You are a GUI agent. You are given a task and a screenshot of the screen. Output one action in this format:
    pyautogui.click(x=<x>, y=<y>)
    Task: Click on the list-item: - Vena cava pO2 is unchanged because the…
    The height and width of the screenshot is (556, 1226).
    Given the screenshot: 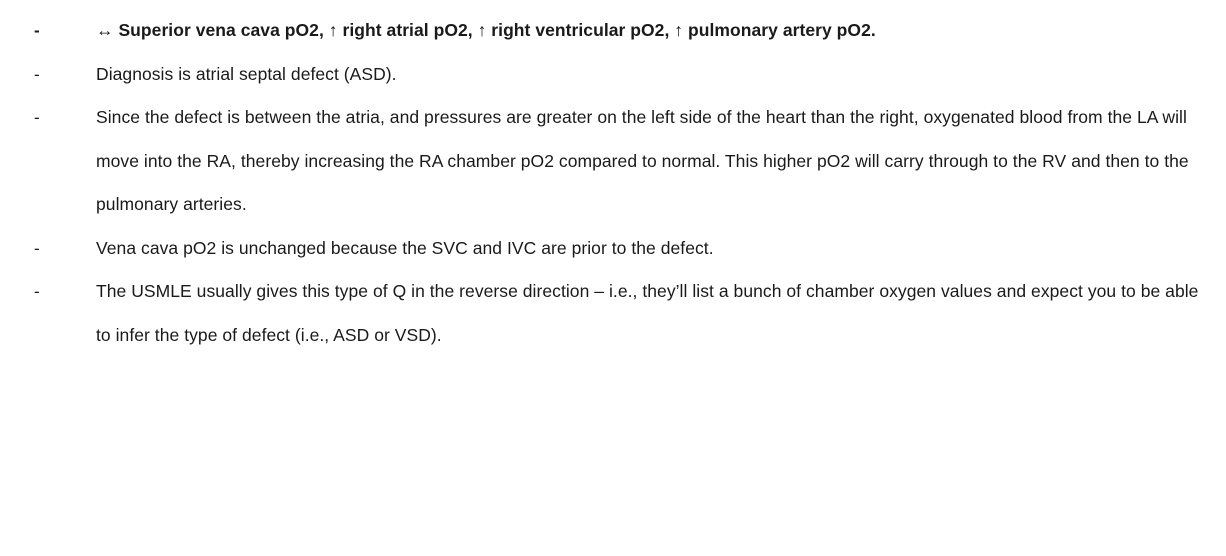 What is the action you would take?
    pyautogui.click(x=613, y=249)
    